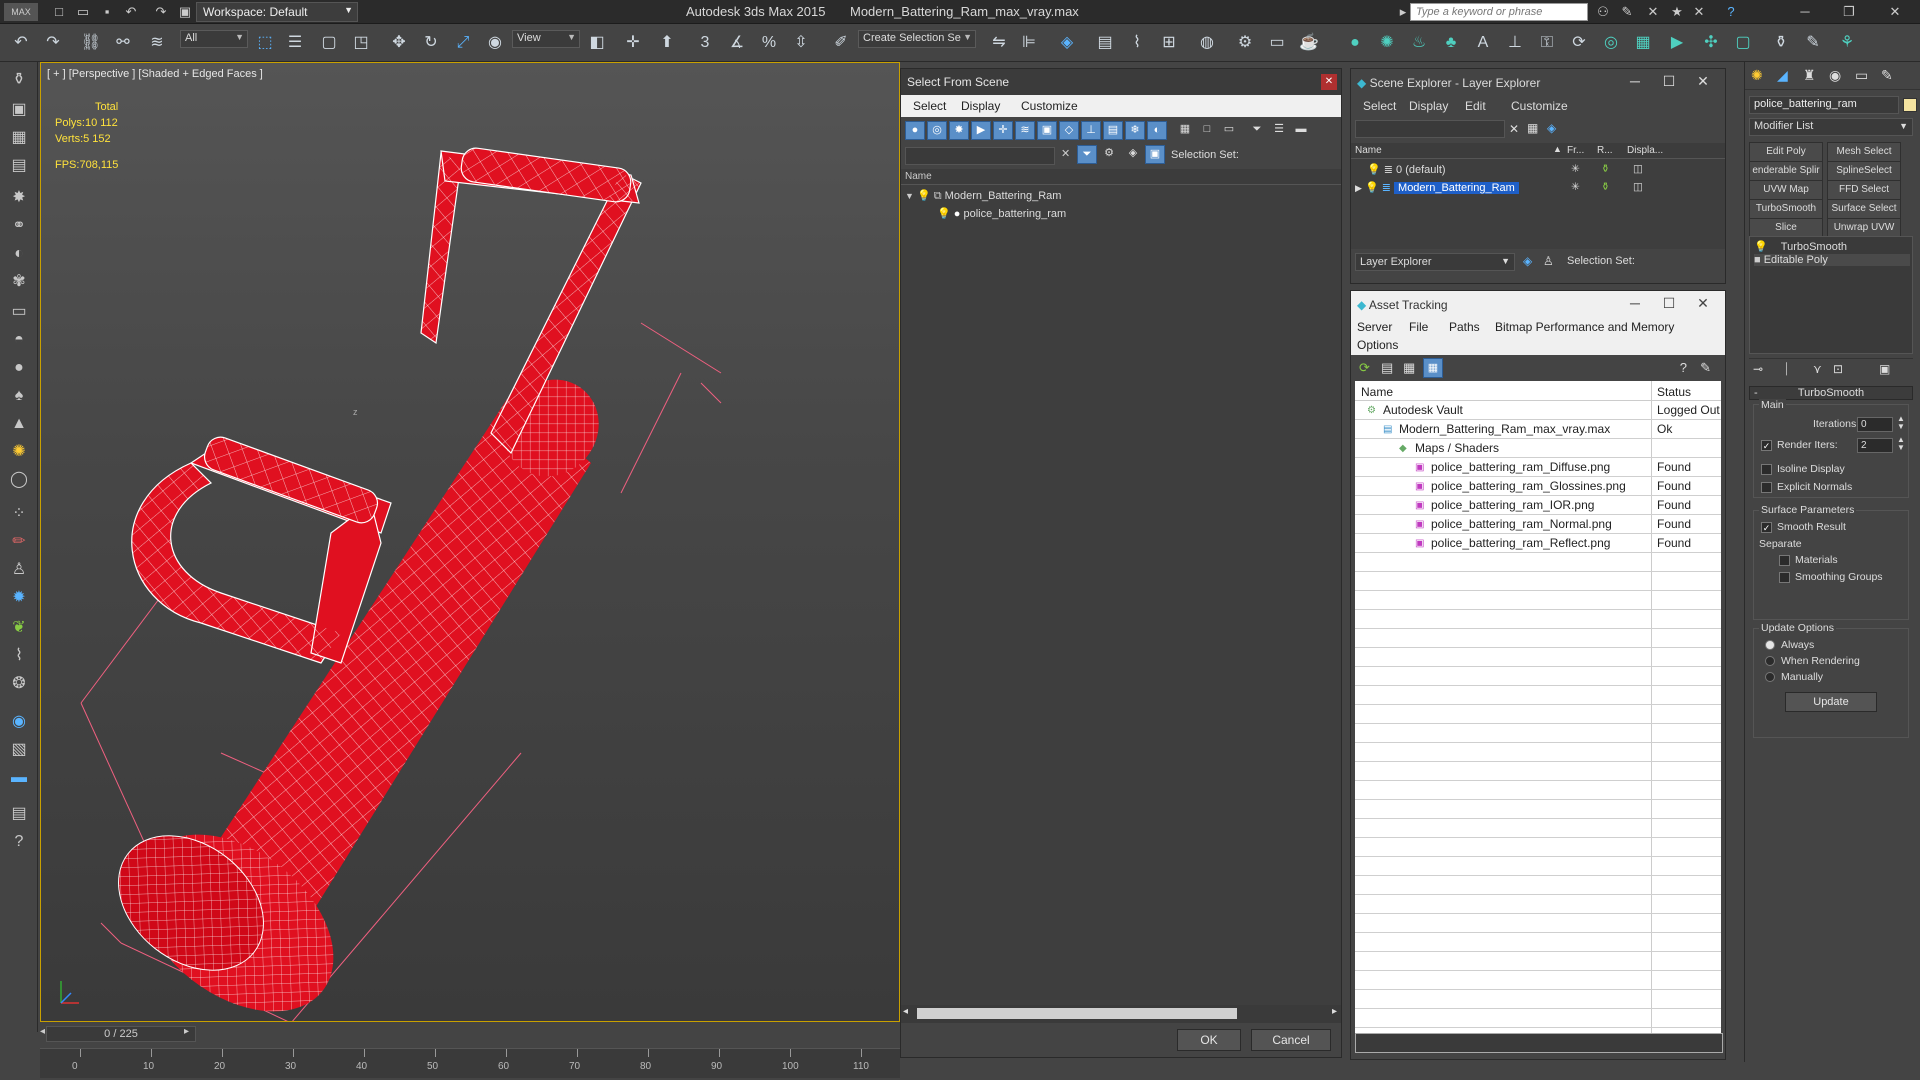 This screenshot has height=1080, width=1920. Describe the element at coordinates (1677, 43) in the screenshot. I see `camera-icon: ▶` at that location.